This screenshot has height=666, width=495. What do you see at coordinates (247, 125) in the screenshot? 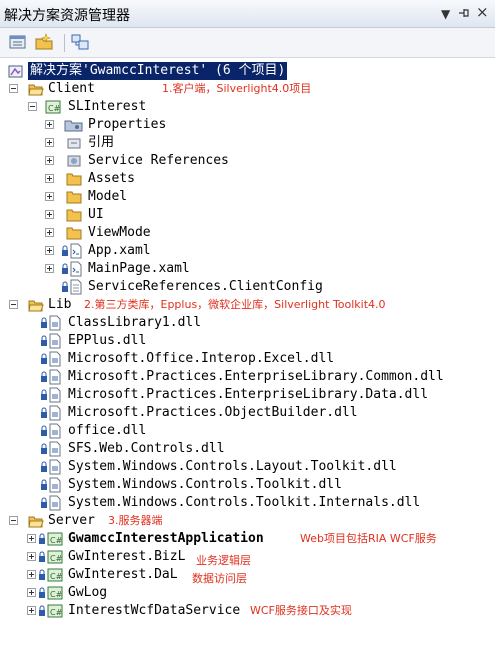
I see `tree-row-properties: Properties` at bounding box center [247, 125].